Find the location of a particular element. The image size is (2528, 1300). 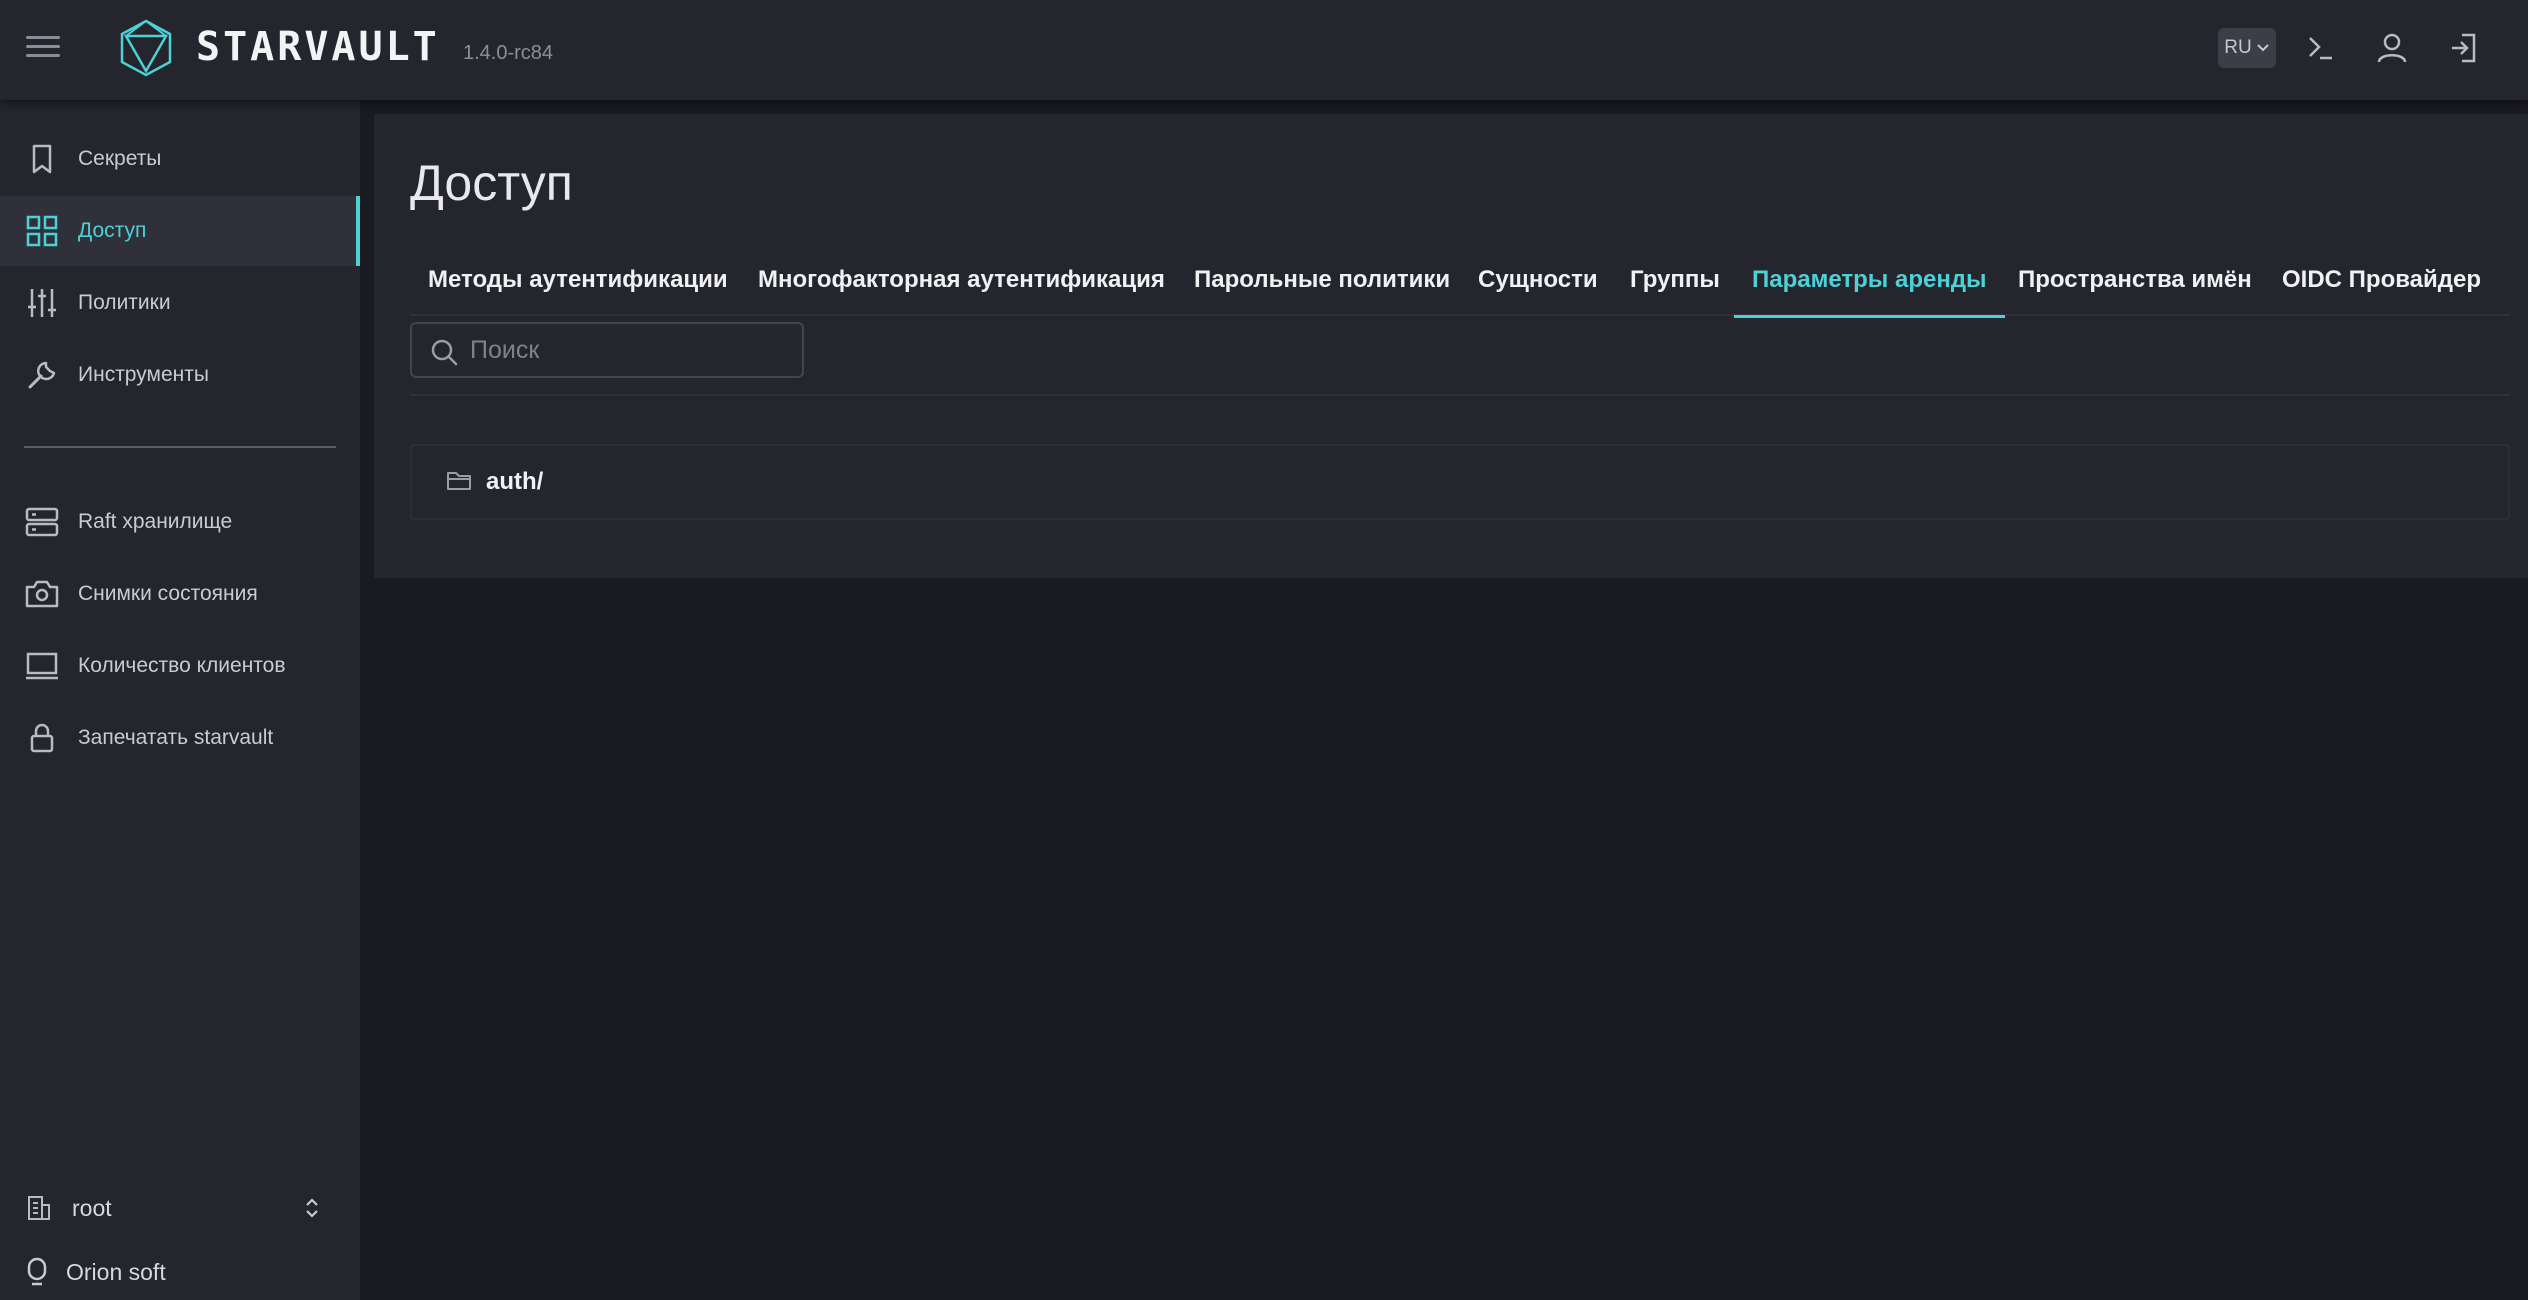

sidebar-item-label: Raft хранилище is located at coordinates (155, 521).